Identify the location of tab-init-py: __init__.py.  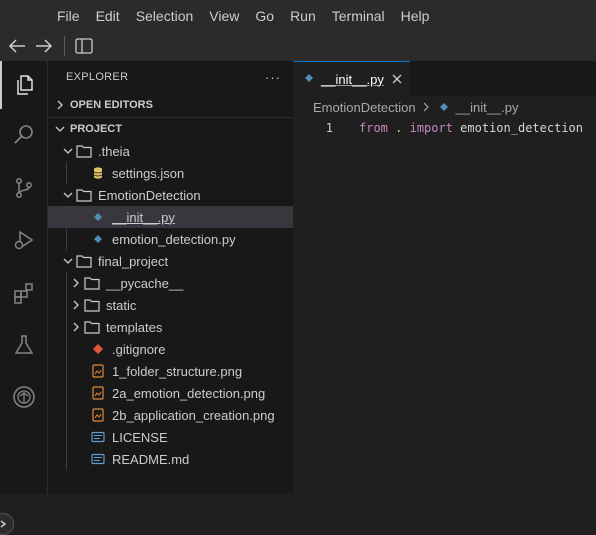
(351, 78).